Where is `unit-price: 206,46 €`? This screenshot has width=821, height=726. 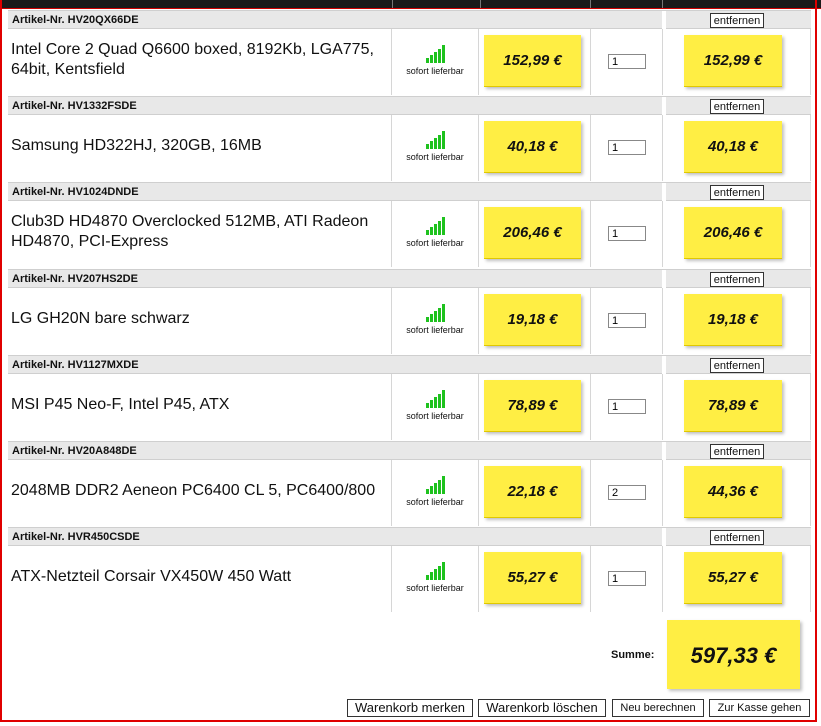 unit-price: 206,46 € is located at coordinates (532, 233).